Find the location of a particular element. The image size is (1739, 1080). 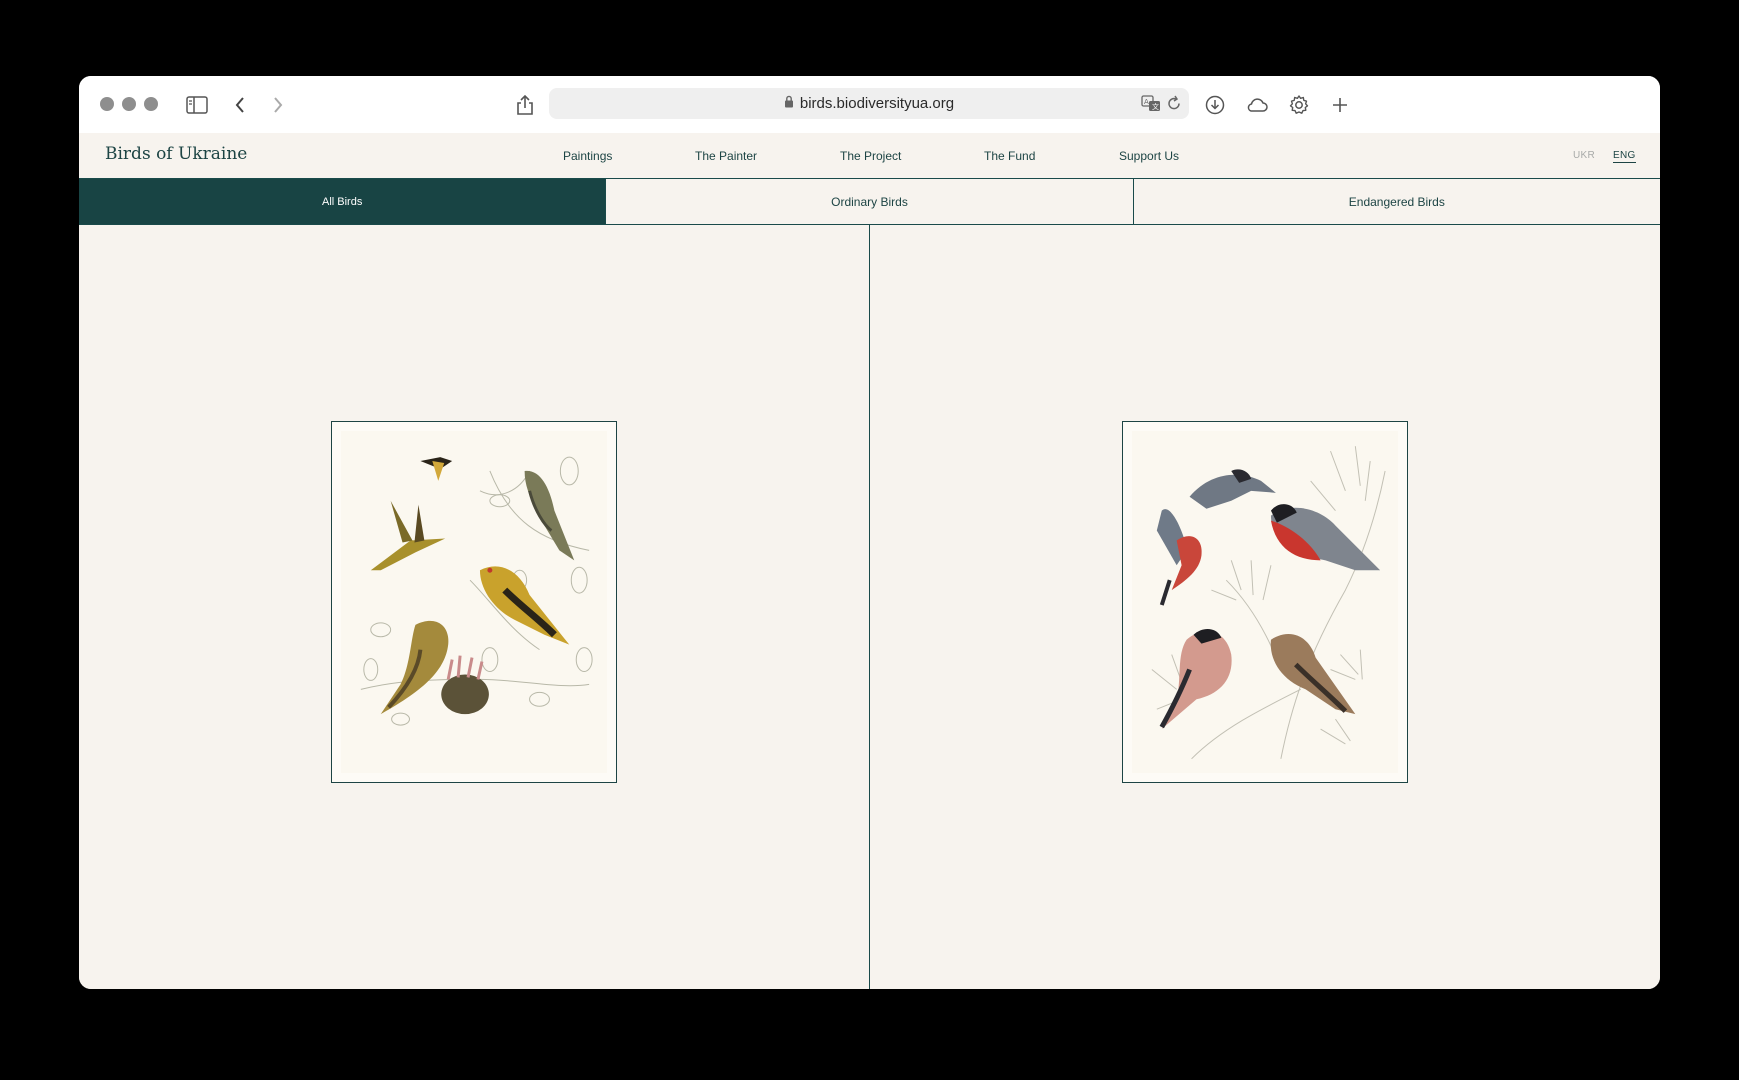

window-controls is located at coordinates (129, 104).